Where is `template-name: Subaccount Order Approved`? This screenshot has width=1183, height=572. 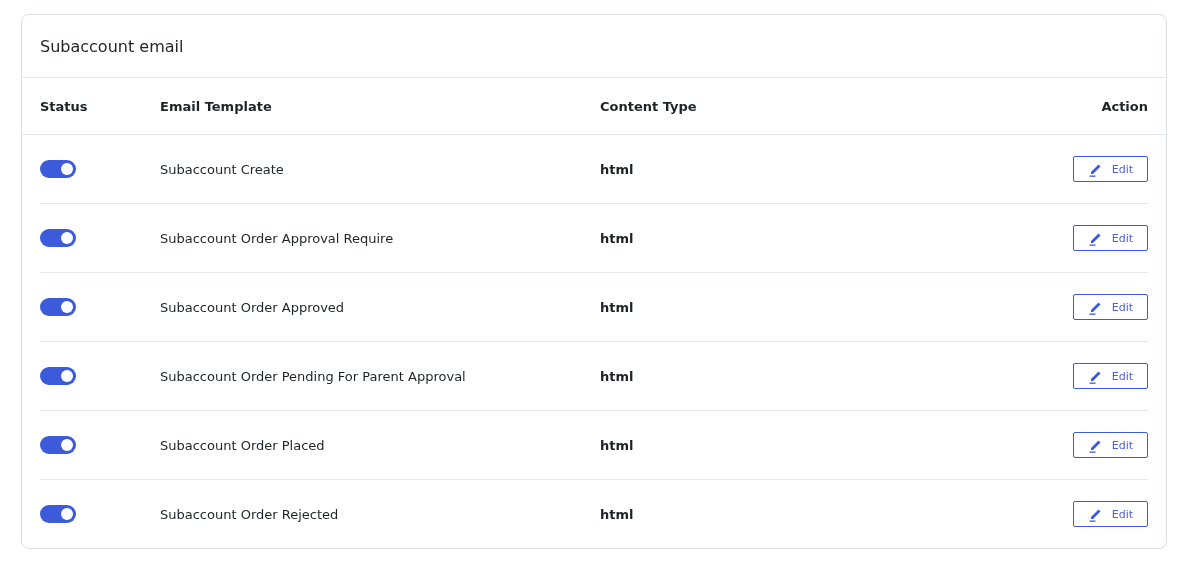 template-name: Subaccount Order Approved is located at coordinates (252, 307).